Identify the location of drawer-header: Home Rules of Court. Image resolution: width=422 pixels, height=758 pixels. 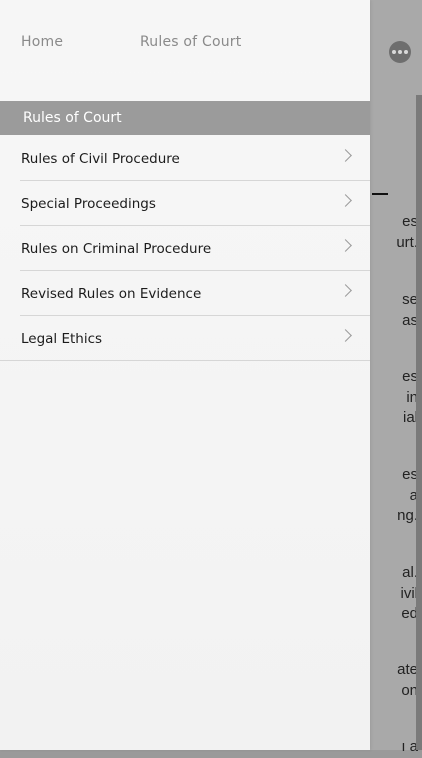
(185, 36).